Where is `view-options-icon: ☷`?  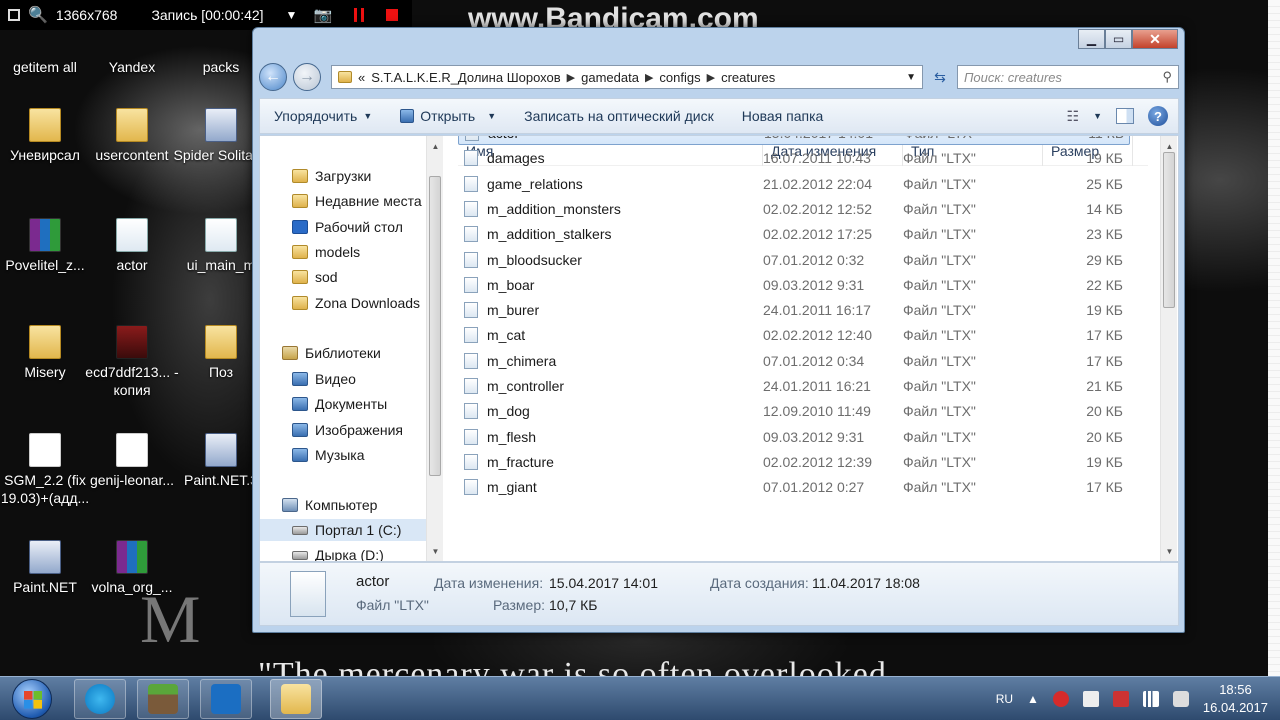 view-options-icon: ☷ is located at coordinates (1073, 116).